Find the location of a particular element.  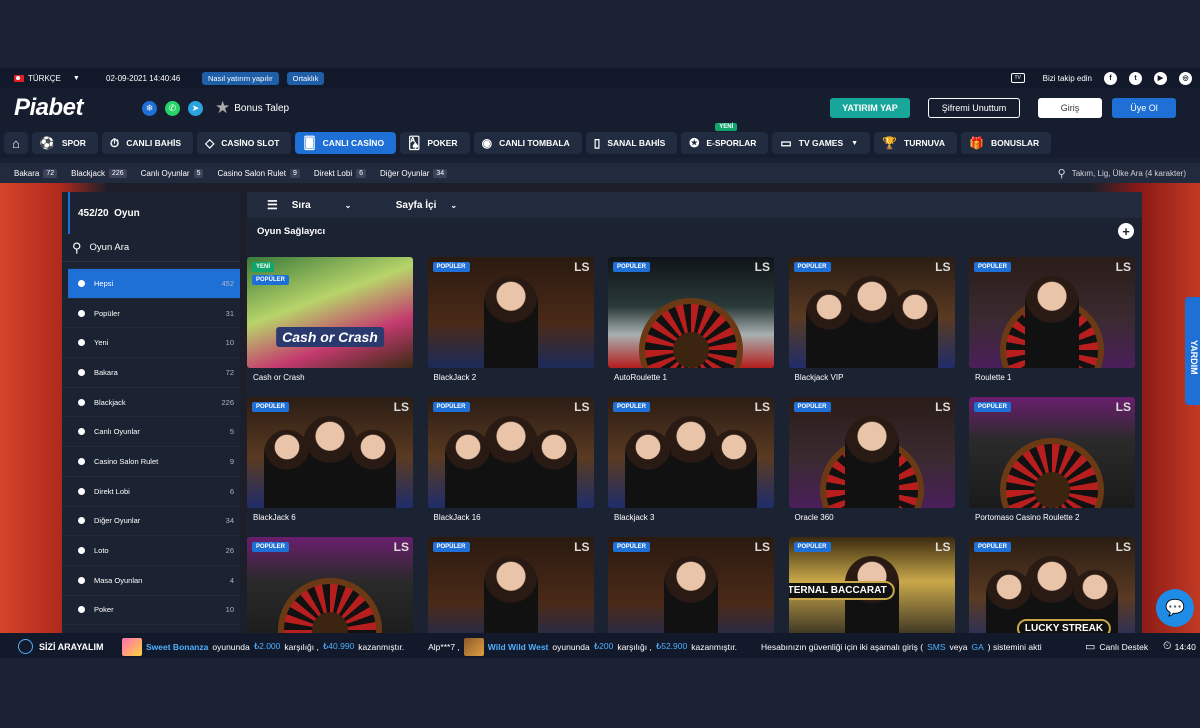

game-thumbnail: Cash or Crash YENİ POPÜLER is located at coordinates (330, 312).